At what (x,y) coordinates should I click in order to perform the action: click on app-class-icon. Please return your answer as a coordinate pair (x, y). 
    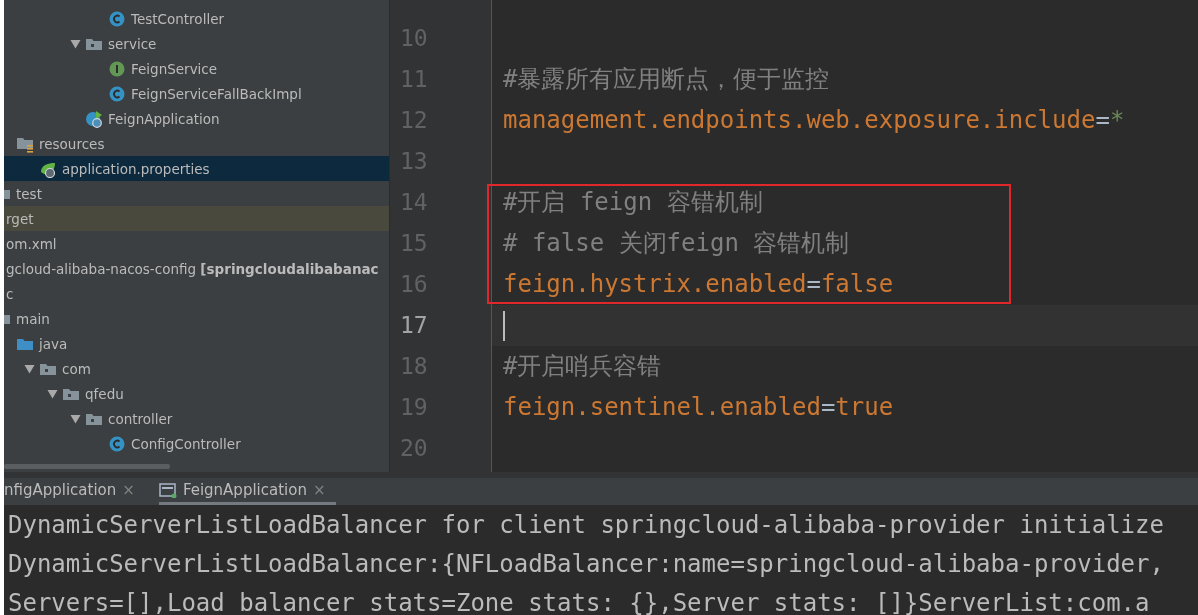
    Looking at the image, I should click on (94, 118).